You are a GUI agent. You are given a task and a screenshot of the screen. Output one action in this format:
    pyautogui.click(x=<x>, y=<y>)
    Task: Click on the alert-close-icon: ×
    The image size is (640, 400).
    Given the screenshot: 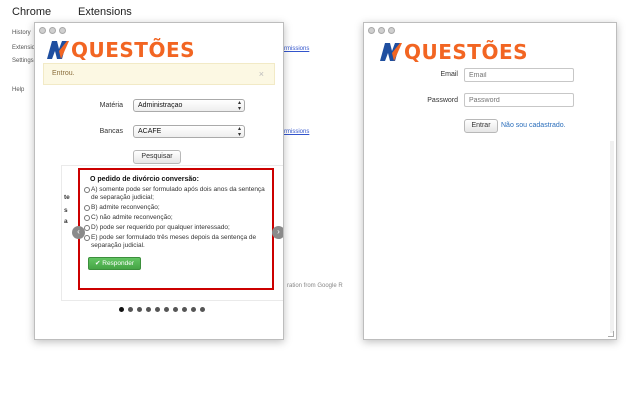 What is the action you would take?
    pyautogui.click(x=261, y=74)
    